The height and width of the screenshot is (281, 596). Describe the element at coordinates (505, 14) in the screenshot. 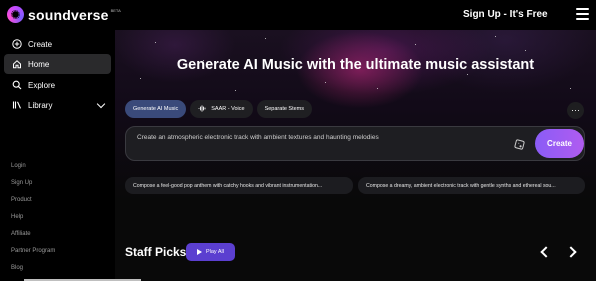

I see `signup-link: Sign Up - It's Free` at that location.